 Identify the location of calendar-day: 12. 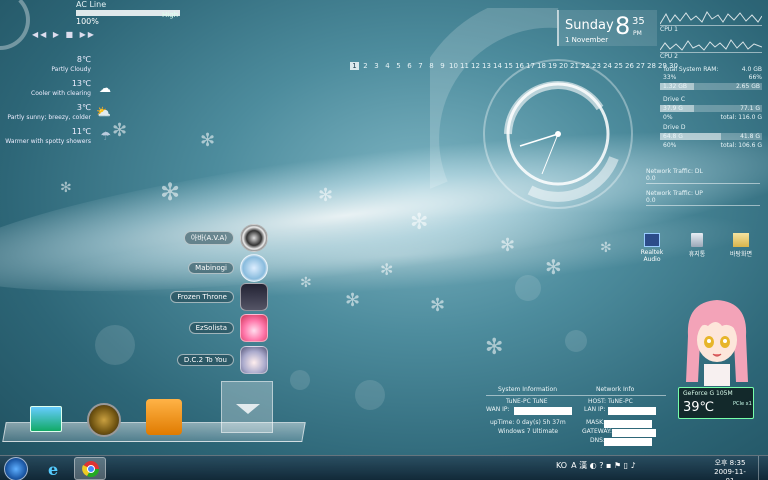
(475, 66).